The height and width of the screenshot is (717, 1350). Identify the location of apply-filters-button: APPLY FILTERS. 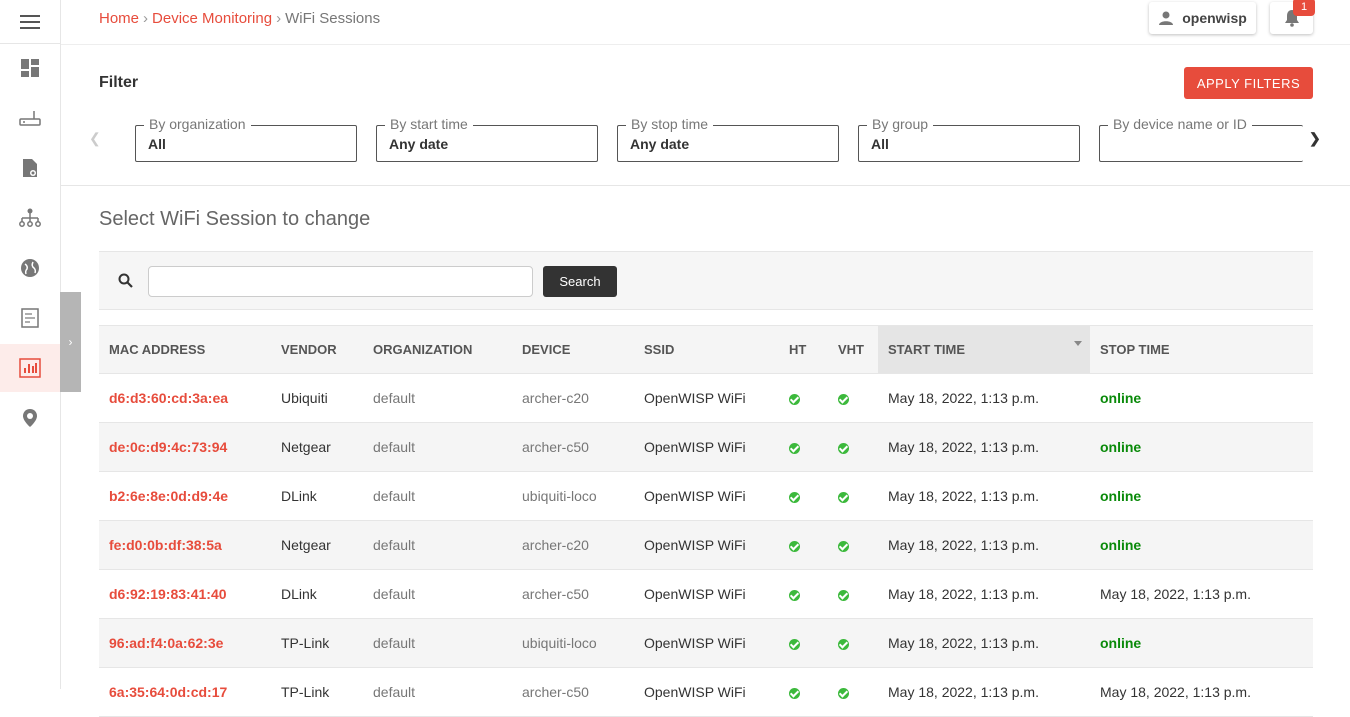
(1248, 83).